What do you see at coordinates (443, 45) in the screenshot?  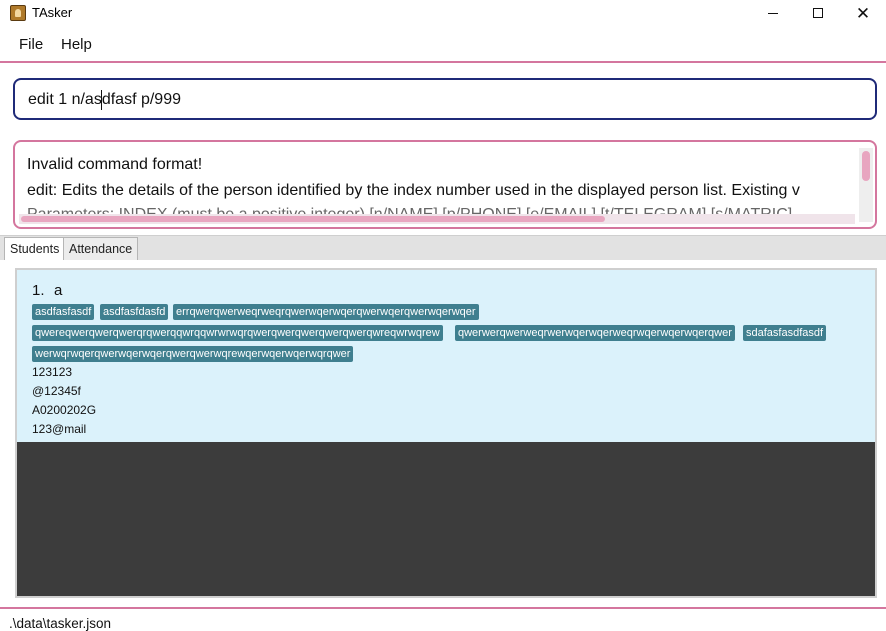 I see `menu-bar: File Help` at bounding box center [443, 45].